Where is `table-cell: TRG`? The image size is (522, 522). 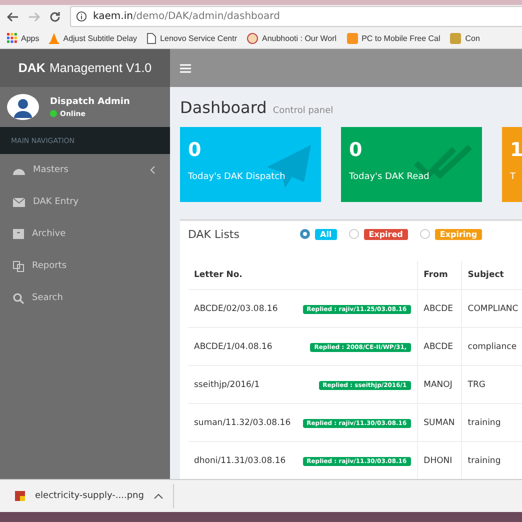 table-cell: TRG is located at coordinates (491, 385).